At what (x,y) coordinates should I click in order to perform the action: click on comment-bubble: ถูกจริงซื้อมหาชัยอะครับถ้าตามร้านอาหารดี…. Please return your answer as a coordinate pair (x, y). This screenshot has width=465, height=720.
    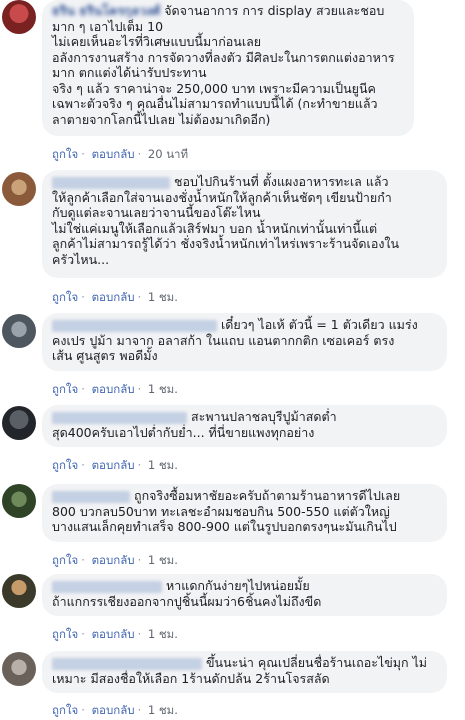
    Looking at the image, I should click on (244, 513).